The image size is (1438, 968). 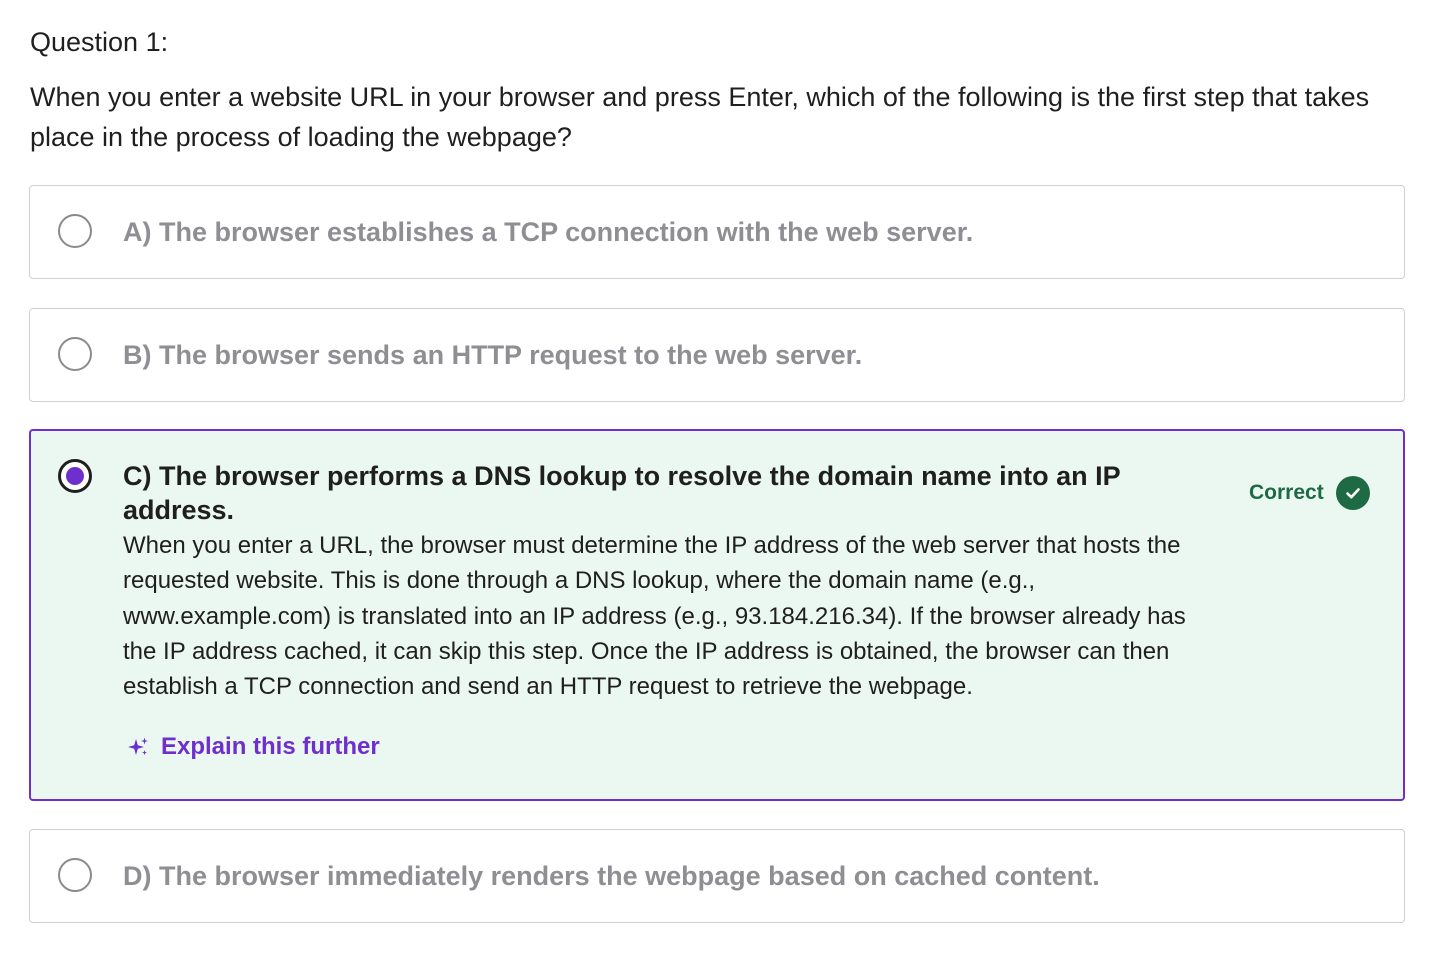 I want to click on sparkle-icon, so click(x=138, y=747).